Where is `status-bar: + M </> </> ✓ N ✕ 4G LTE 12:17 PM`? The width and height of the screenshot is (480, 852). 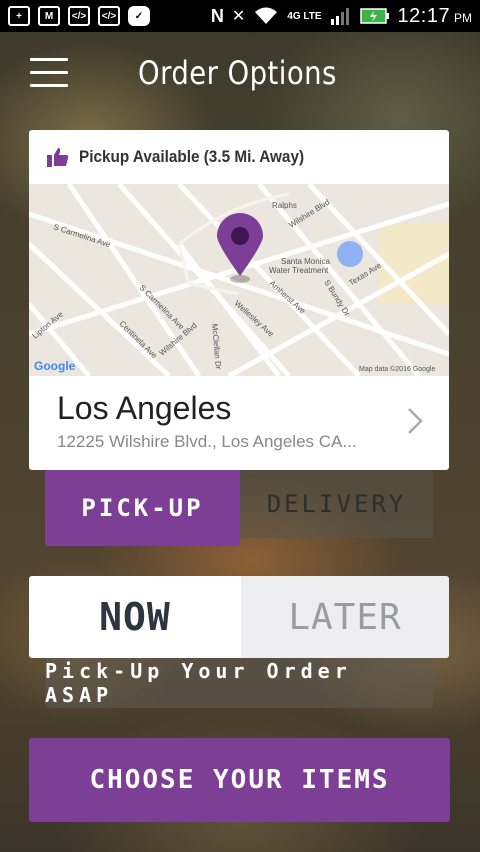 status-bar: + M </> </> ✓ N ✕ 4G LTE 12:17 PM is located at coordinates (240, 16).